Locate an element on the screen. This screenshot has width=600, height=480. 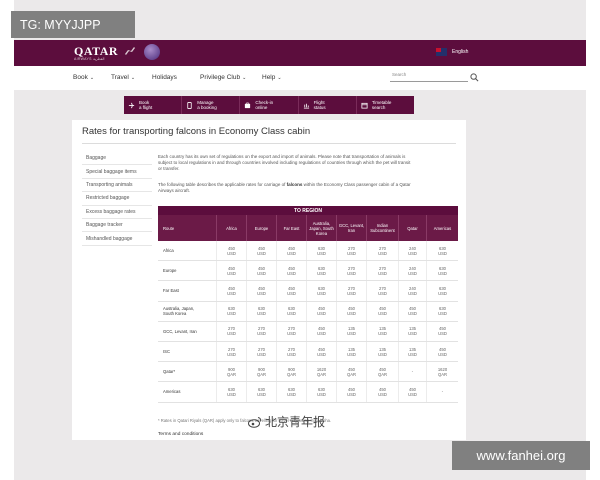
column-header: GCC, Levant, Iran is located at coordinates (351, 228).